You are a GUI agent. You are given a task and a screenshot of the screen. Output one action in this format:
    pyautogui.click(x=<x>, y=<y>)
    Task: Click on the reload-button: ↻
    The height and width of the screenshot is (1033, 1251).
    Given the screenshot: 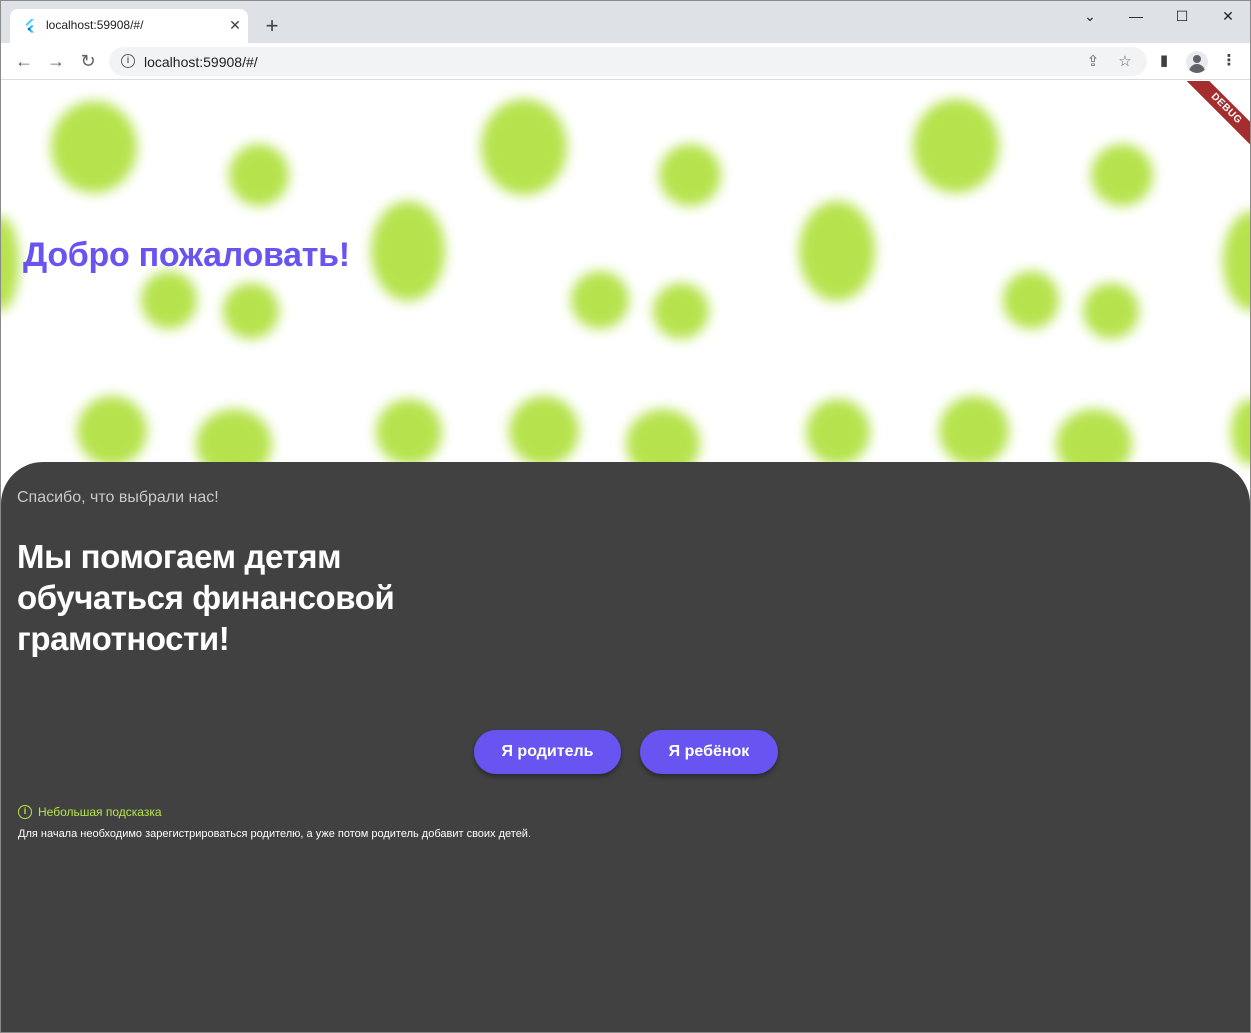 What is the action you would take?
    pyautogui.click(x=88, y=61)
    